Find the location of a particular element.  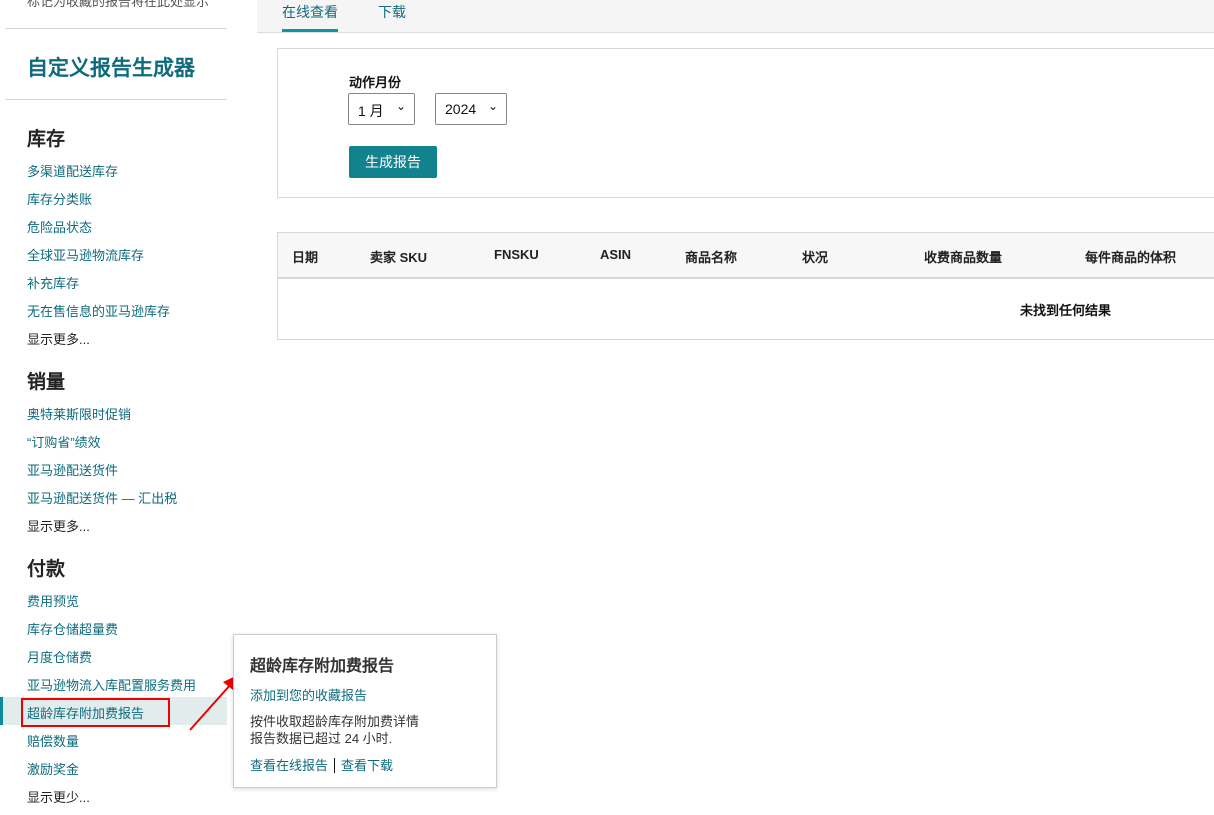

sidebar-item: 补充库存 is located at coordinates (53, 282).